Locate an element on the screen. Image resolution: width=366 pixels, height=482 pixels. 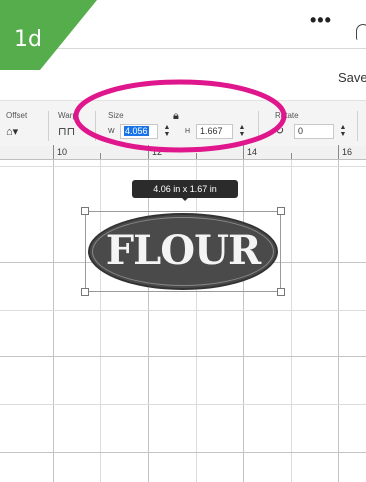
step-label: 1d is located at coordinates (28, 39).